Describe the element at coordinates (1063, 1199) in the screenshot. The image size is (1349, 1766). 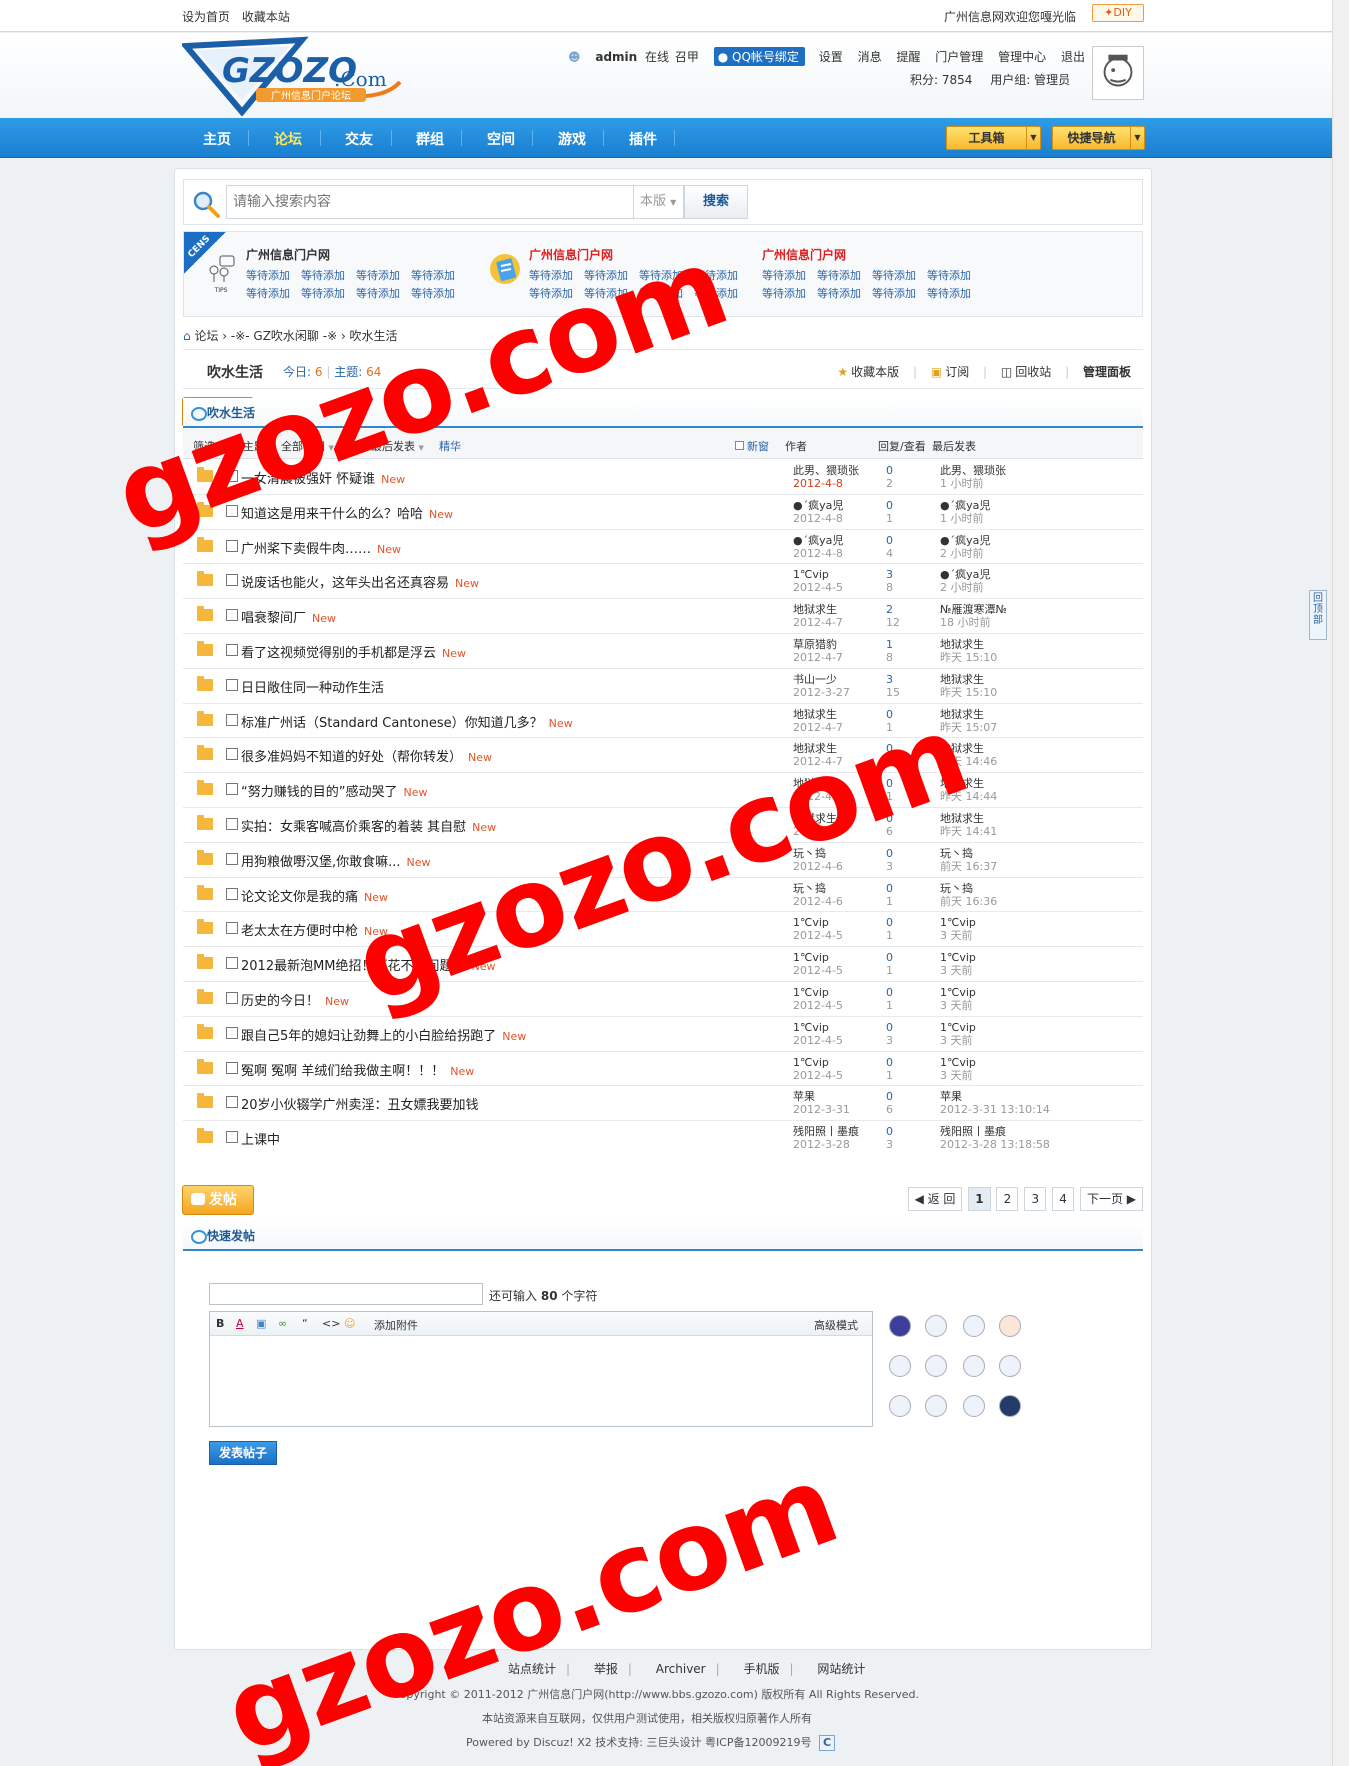
I see `page-4: 4` at that location.